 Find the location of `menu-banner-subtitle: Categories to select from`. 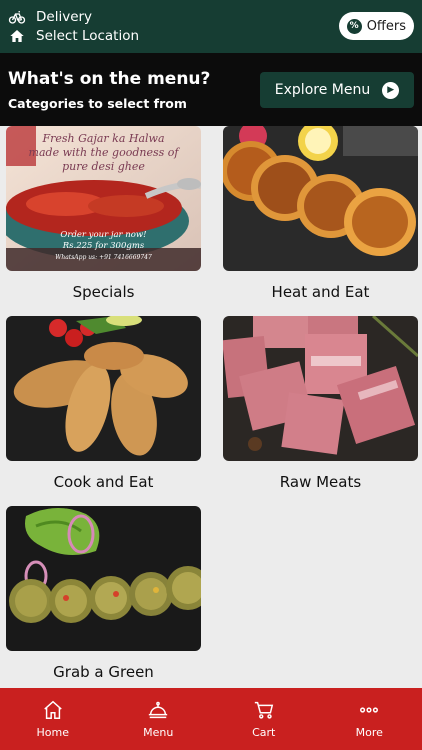

menu-banner-subtitle: Categories to select from is located at coordinates (97, 103).